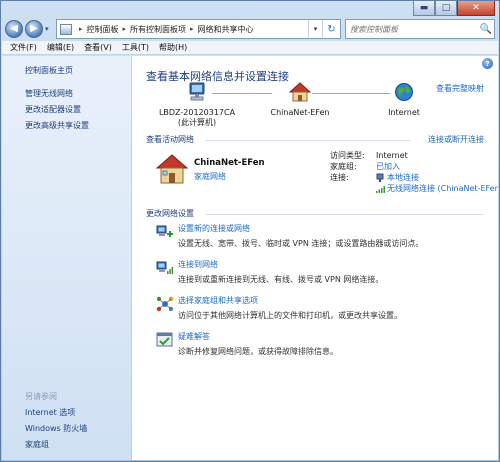  I want to click on close-button: ✕, so click(476, 8).